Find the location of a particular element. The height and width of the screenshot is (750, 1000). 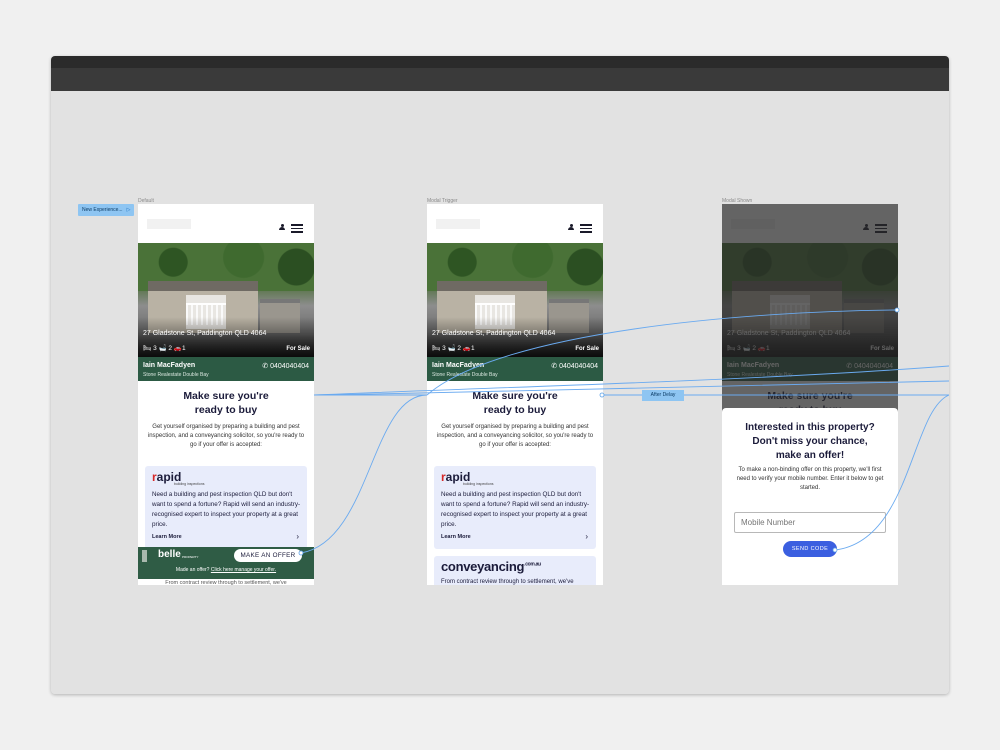

belle-thumbnail is located at coordinates (144, 556).